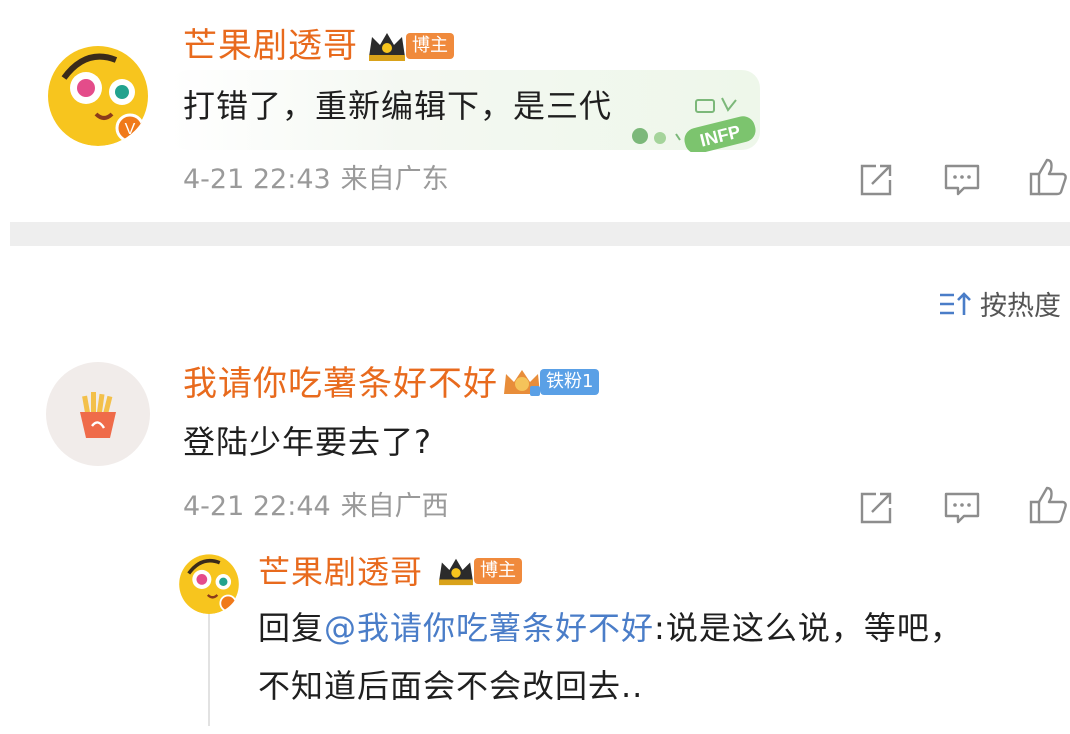 The width and height of the screenshot is (1070, 734). I want to click on user-badge: 铁粉1, so click(550, 382).